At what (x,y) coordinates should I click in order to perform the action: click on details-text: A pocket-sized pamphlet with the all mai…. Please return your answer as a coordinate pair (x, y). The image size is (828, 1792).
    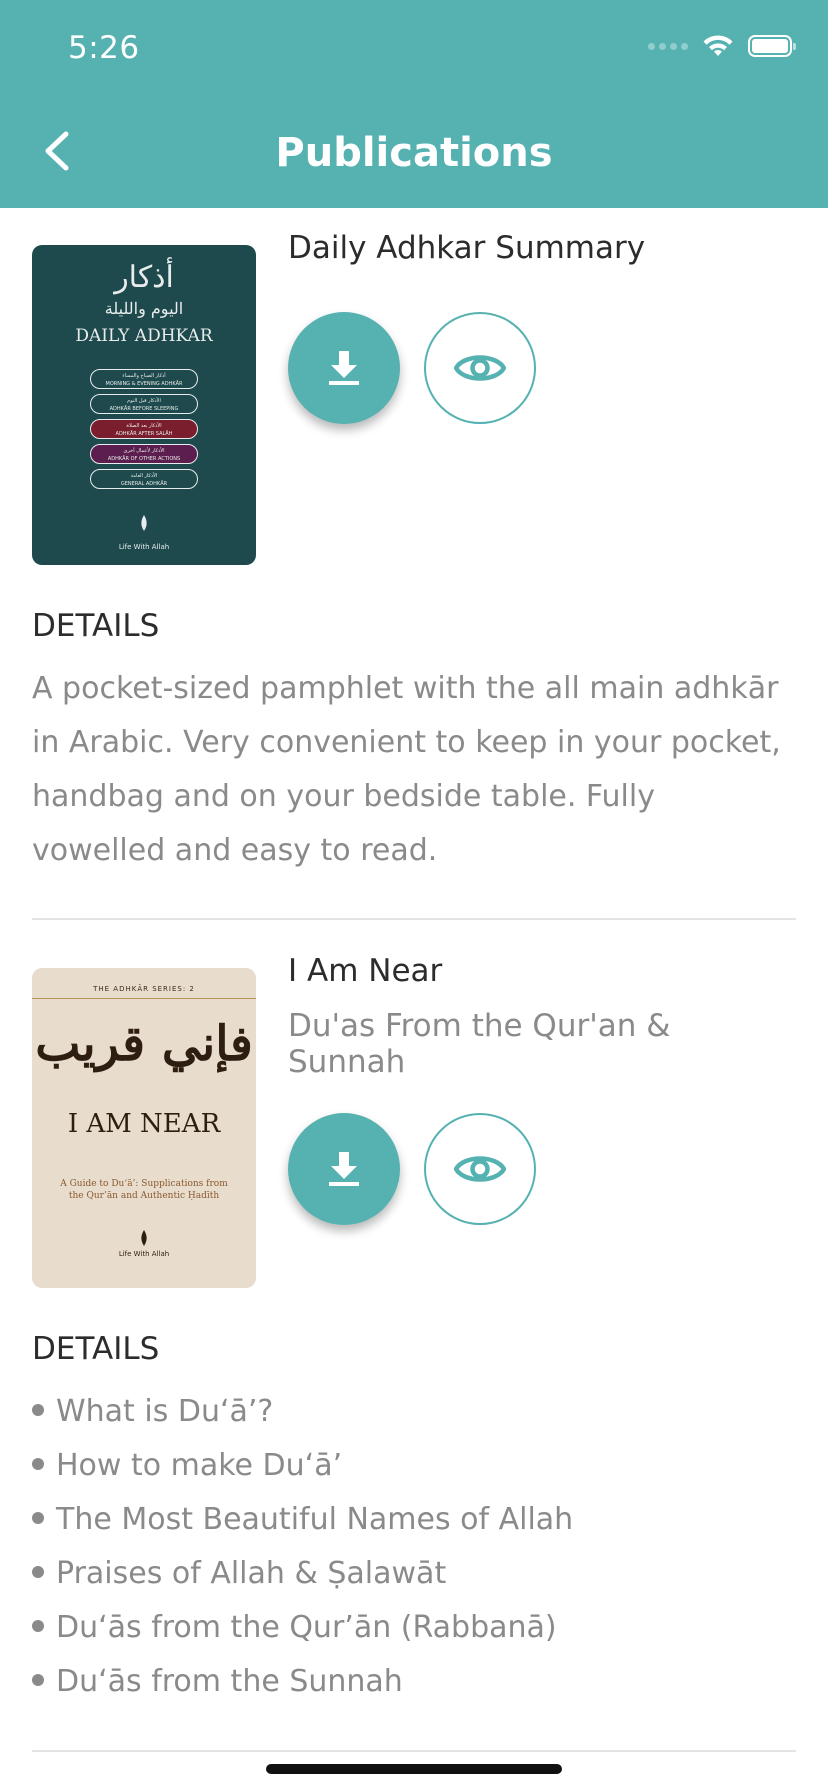
    Looking at the image, I should click on (406, 769).